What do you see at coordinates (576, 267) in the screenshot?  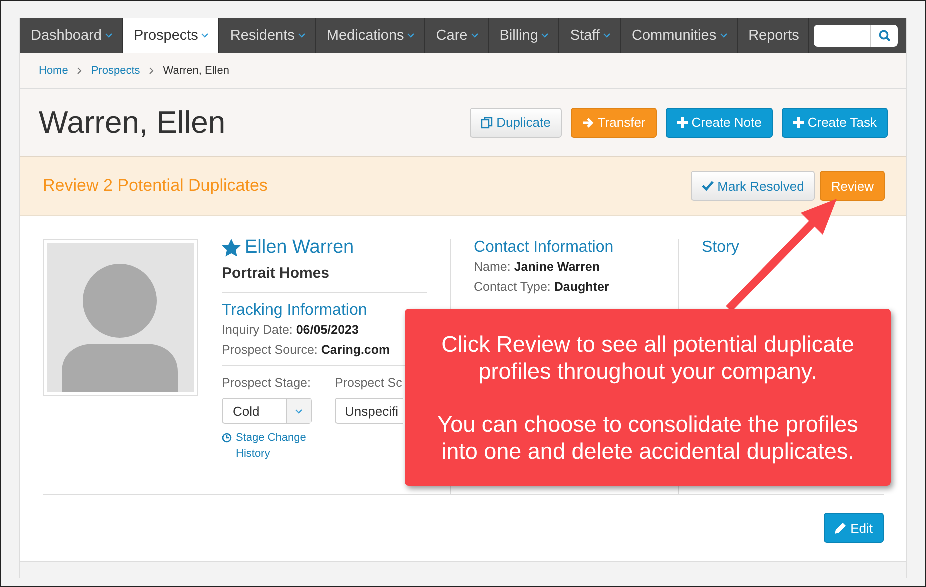 I see `info-field: Name: Janine Warren` at bounding box center [576, 267].